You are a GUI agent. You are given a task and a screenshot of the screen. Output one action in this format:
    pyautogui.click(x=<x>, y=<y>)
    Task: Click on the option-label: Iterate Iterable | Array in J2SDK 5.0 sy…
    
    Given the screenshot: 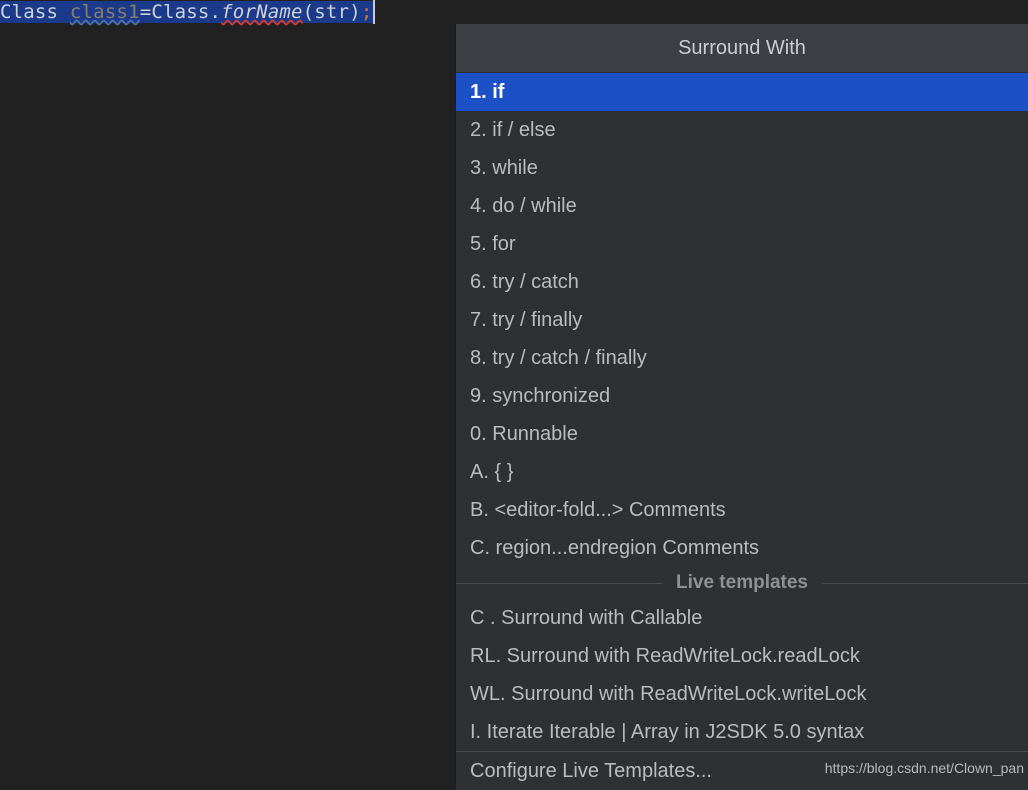 What is the action you would take?
    pyautogui.click(x=673, y=732)
    